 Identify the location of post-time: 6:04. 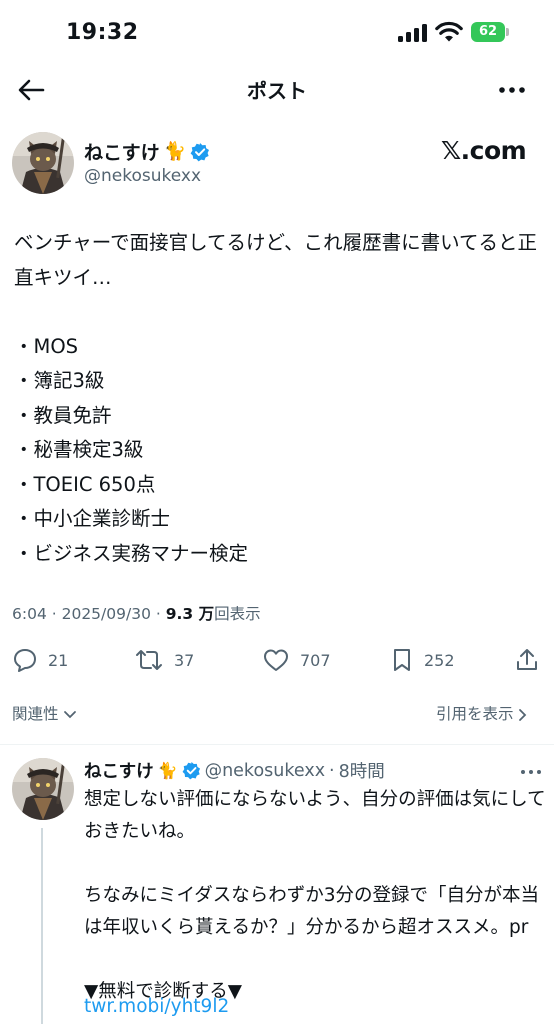
(29, 614).